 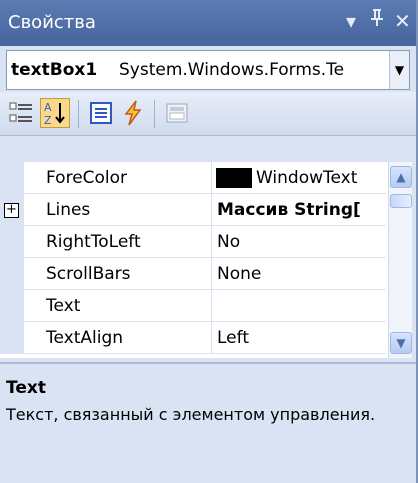 I want to click on scroll-up-icon: ▲, so click(x=401, y=177).